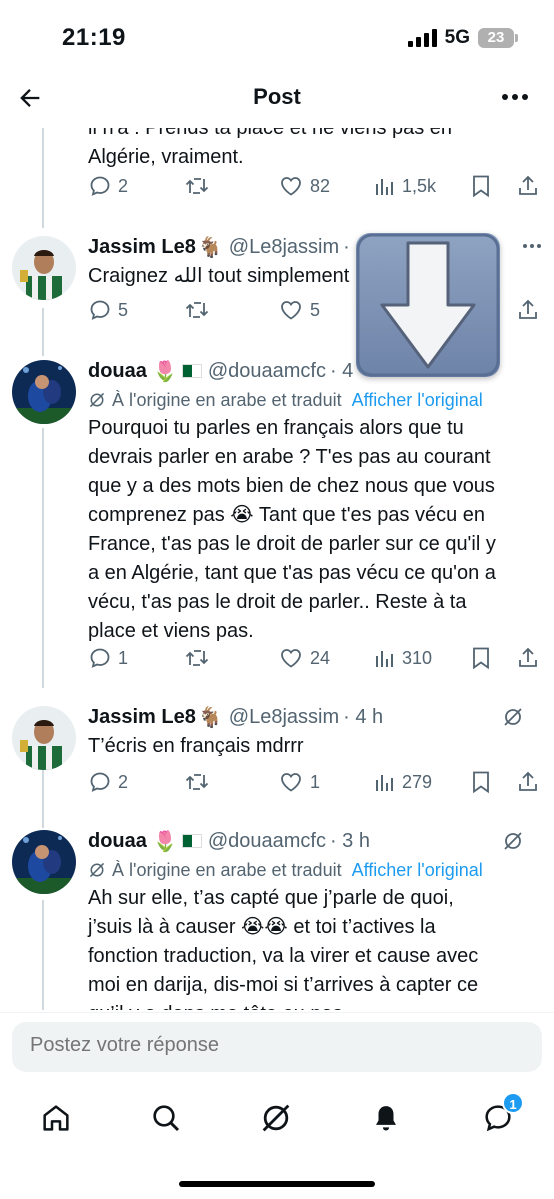 The height and width of the screenshot is (1199, 554). I want to click on like-button: 1, so click(299, 782).